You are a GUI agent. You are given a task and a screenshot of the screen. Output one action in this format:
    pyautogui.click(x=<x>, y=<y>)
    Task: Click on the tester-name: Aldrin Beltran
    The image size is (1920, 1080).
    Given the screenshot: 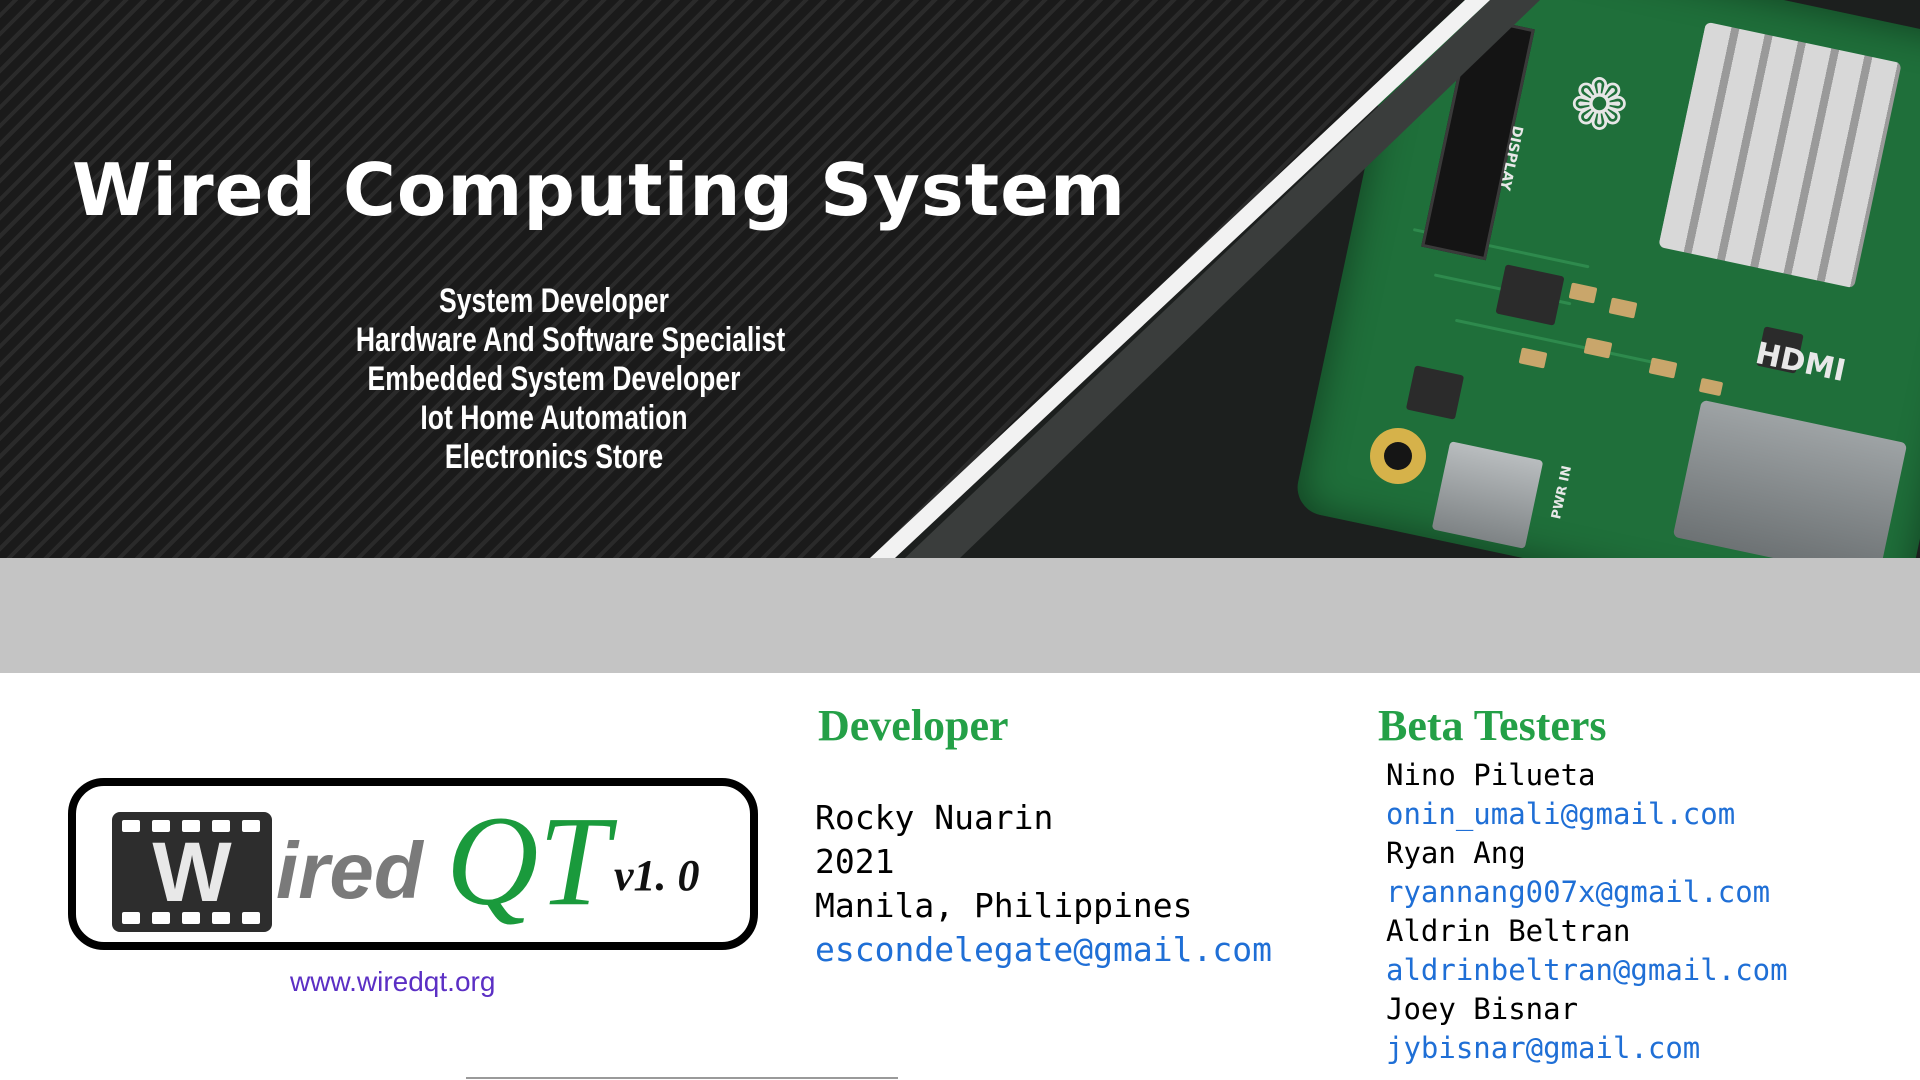 What is the action you would take?
    pyautogui.click(x=1508, y=931)
    